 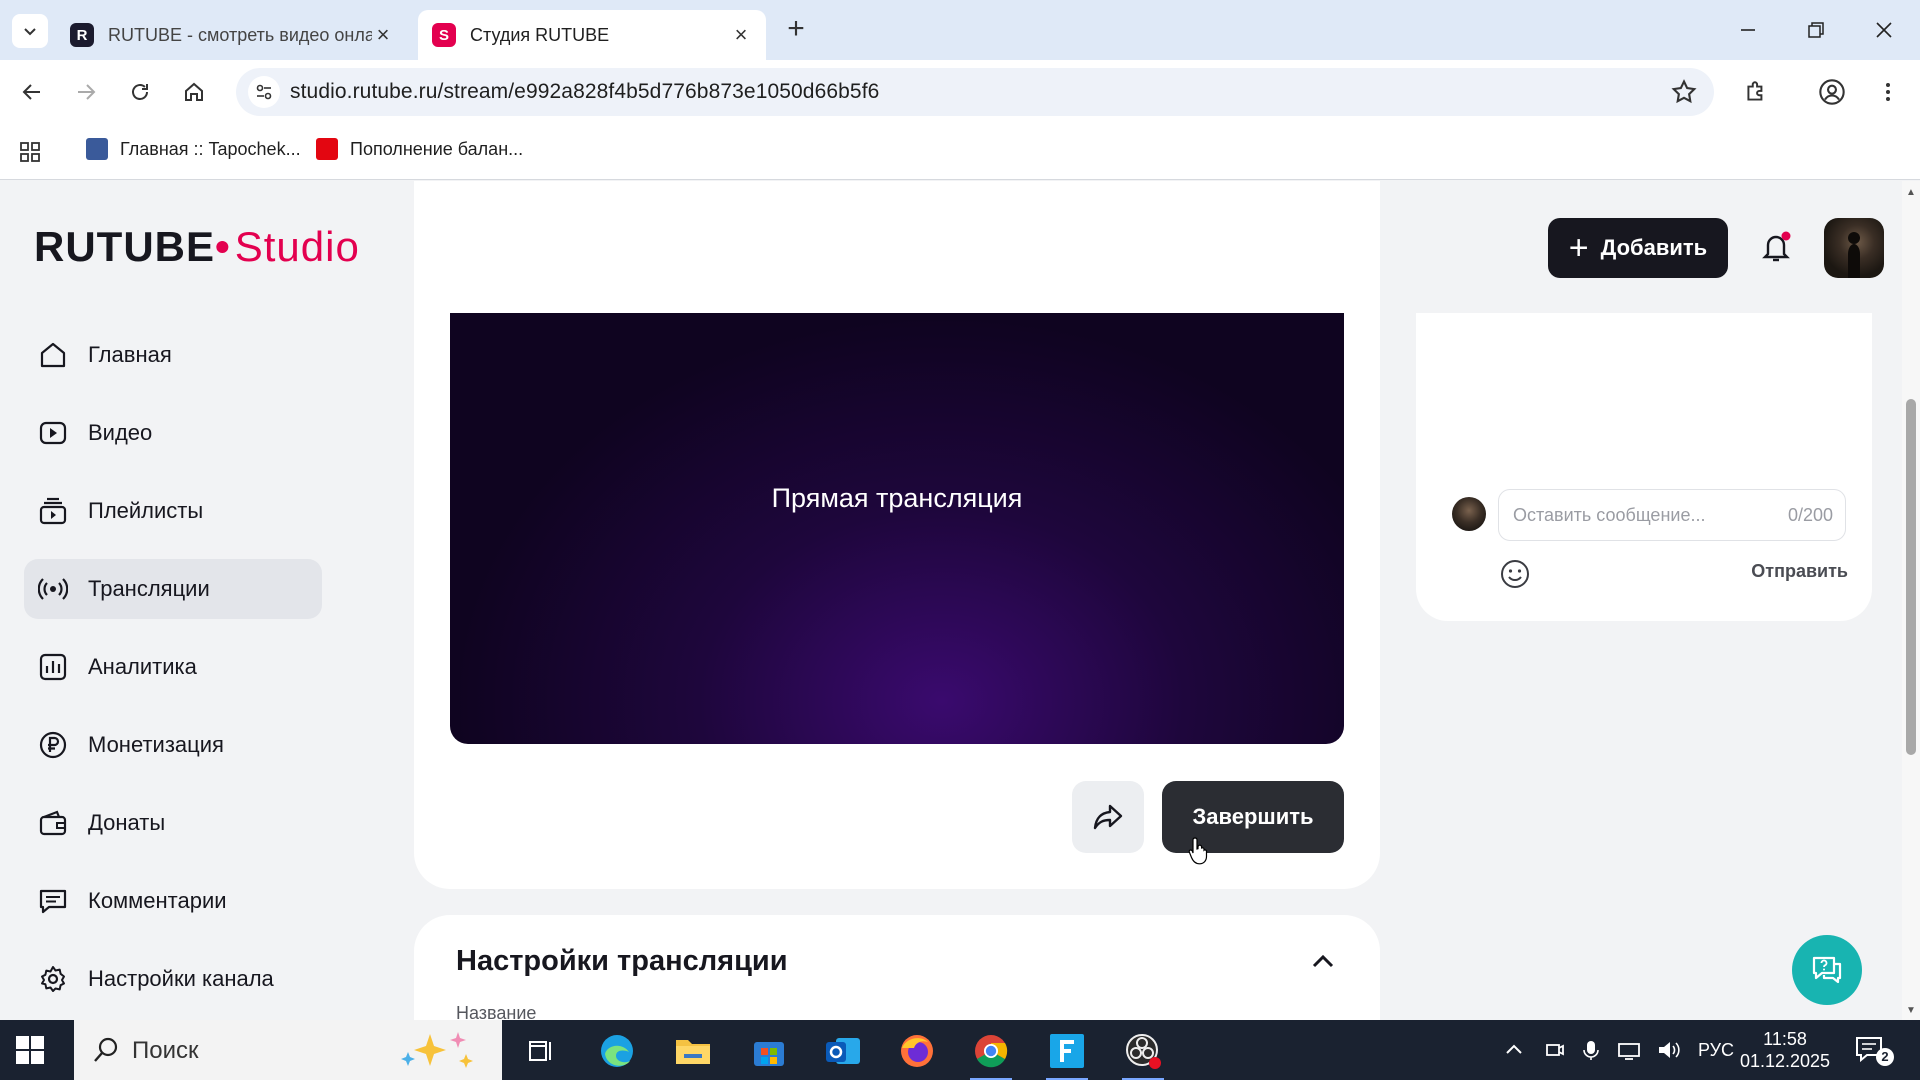 What do you see at coordinates (165, 1050) in the screenshot?
I see `taskbar-search-text: Поиск` at bounding box center [165, 1050].